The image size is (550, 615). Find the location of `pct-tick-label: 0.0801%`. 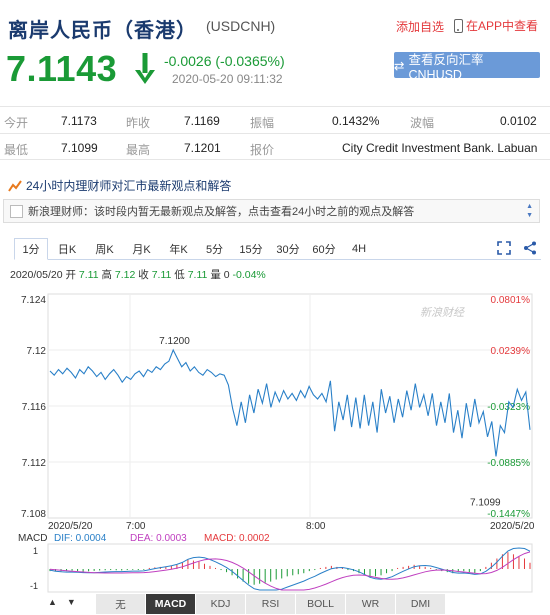

pct-tick-label: 0.0801% is located at coordinates (511, 300).